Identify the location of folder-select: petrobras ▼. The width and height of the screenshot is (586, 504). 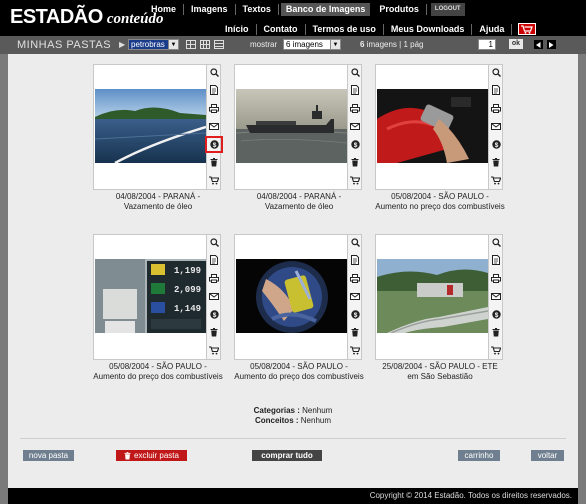
(153, 44).